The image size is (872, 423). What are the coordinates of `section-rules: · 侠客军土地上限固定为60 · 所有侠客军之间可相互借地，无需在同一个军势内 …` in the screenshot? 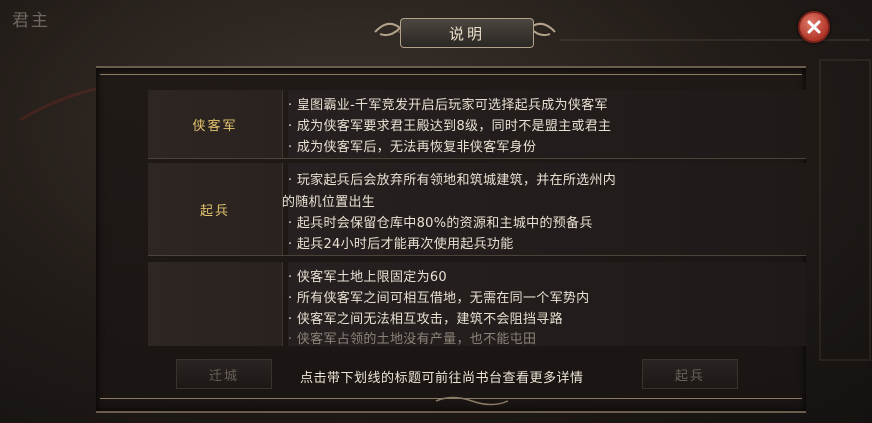 It's located at (477, 304).